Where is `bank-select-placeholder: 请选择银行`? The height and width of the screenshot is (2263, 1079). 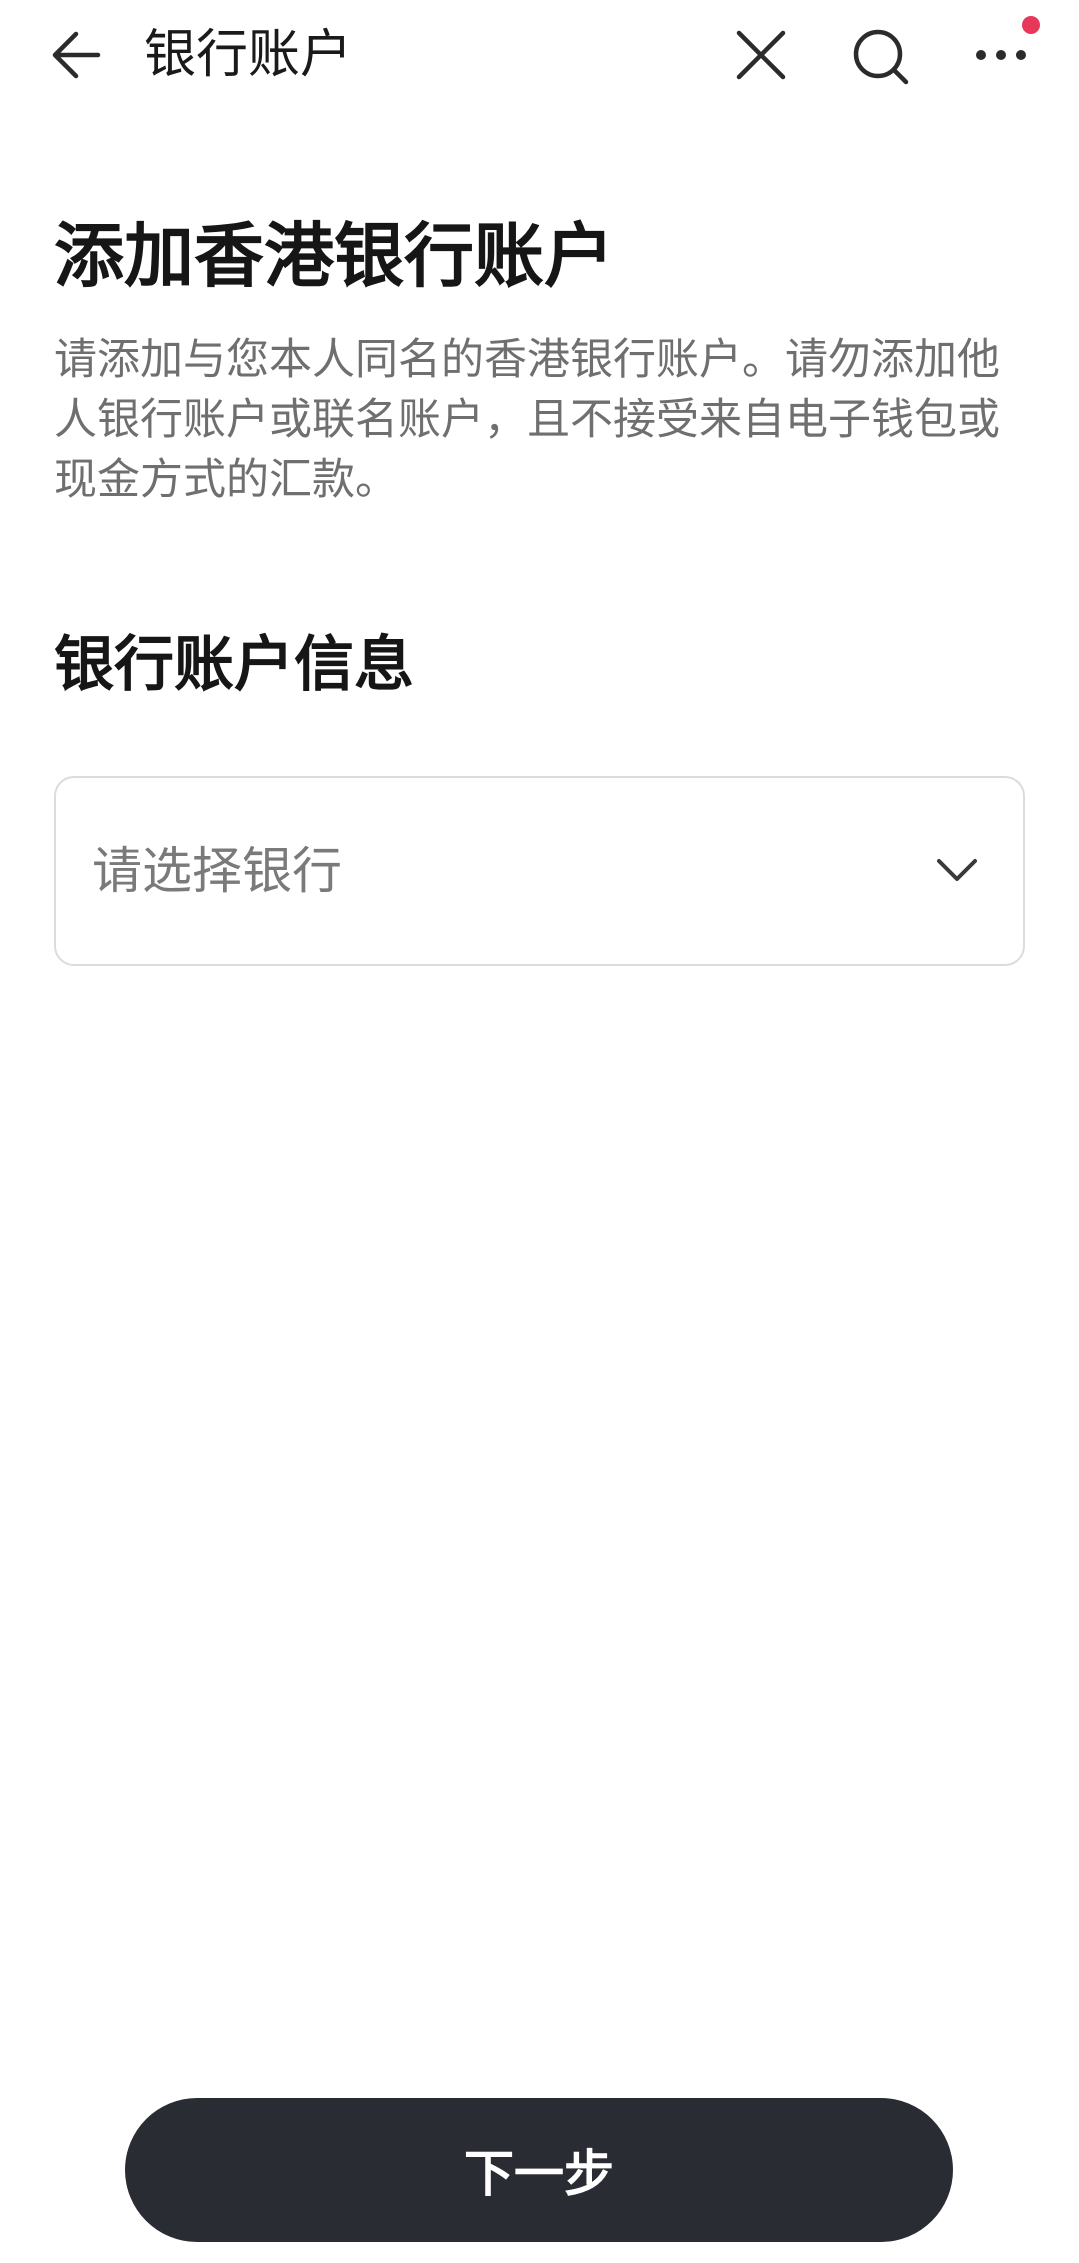
bank-select-placeholder: 请选择银行 is located at coordinates (217, 871).